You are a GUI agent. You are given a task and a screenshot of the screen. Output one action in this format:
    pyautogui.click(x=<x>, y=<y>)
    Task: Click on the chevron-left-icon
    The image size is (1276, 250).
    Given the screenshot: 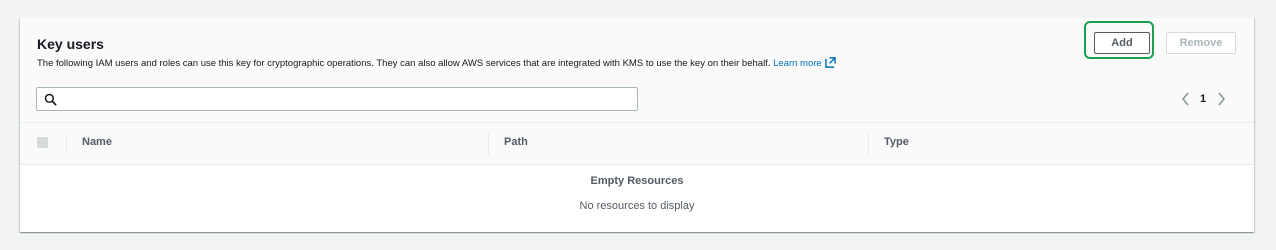 What is the action you would take?
    pyautogui.click(x=1185, y=99)
    